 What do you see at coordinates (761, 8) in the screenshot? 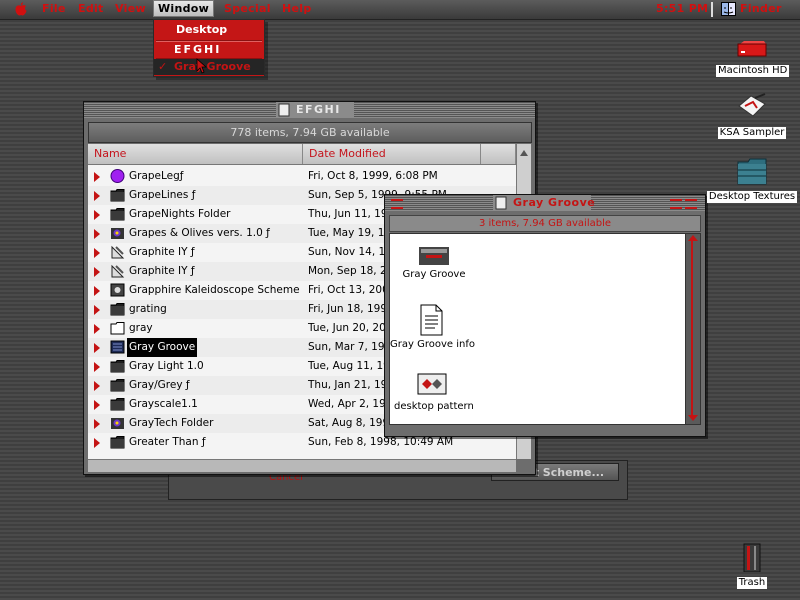
I see `app-menu-finder: Finder` at bounding box center [761, 8].